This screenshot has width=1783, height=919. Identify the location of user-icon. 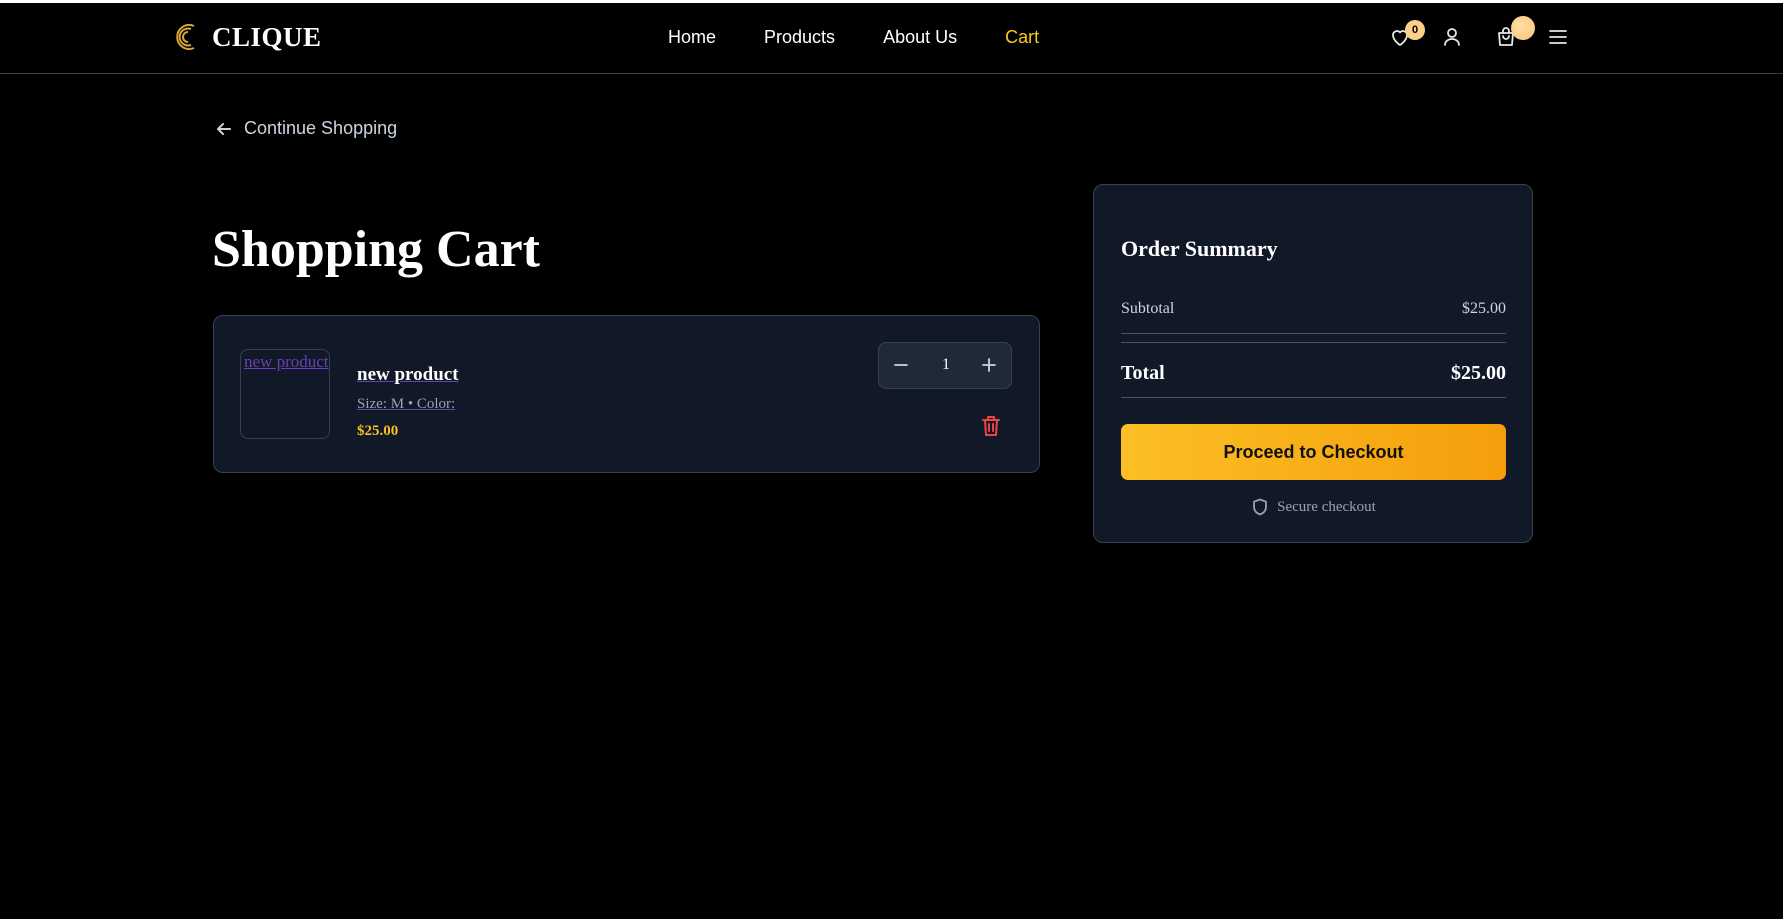
(1452, 37).